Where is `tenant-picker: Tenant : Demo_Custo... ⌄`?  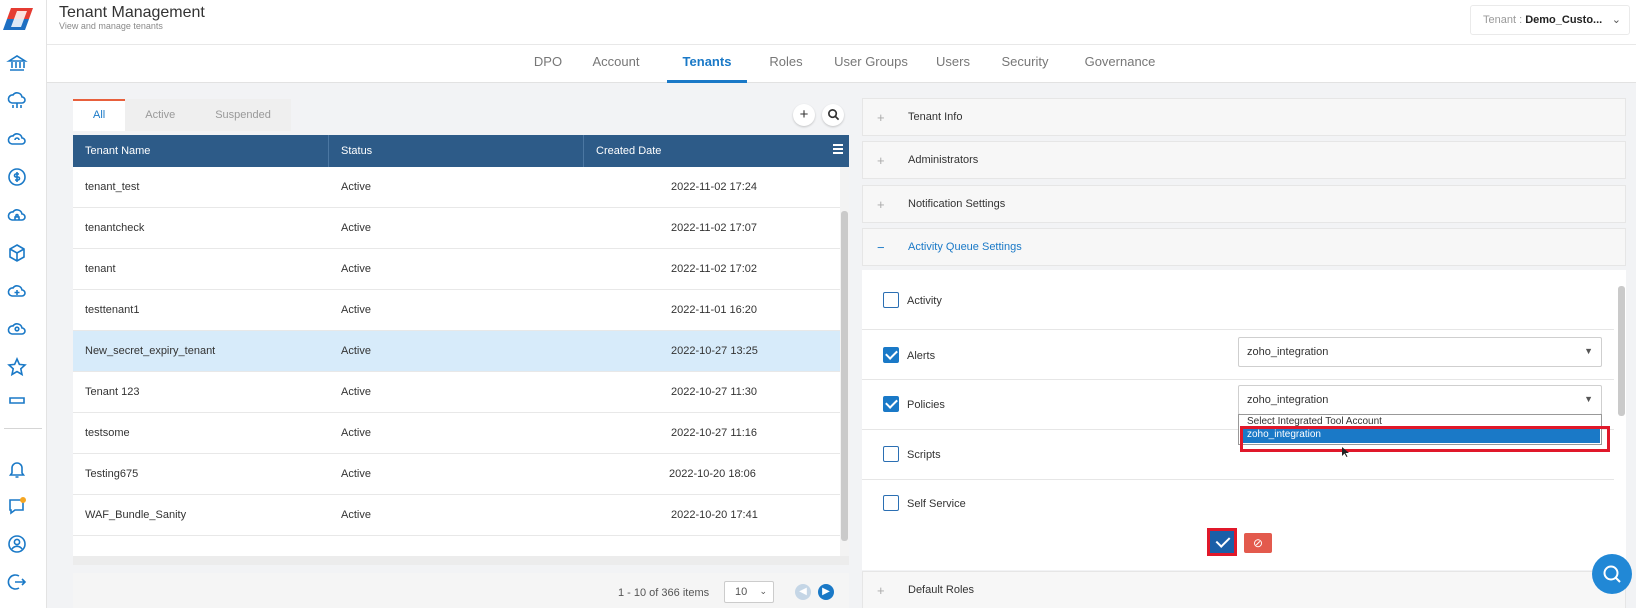 tenant-picker: Tenant : Demo_Custo... ⌄ is located at coordinates (1550, 20).